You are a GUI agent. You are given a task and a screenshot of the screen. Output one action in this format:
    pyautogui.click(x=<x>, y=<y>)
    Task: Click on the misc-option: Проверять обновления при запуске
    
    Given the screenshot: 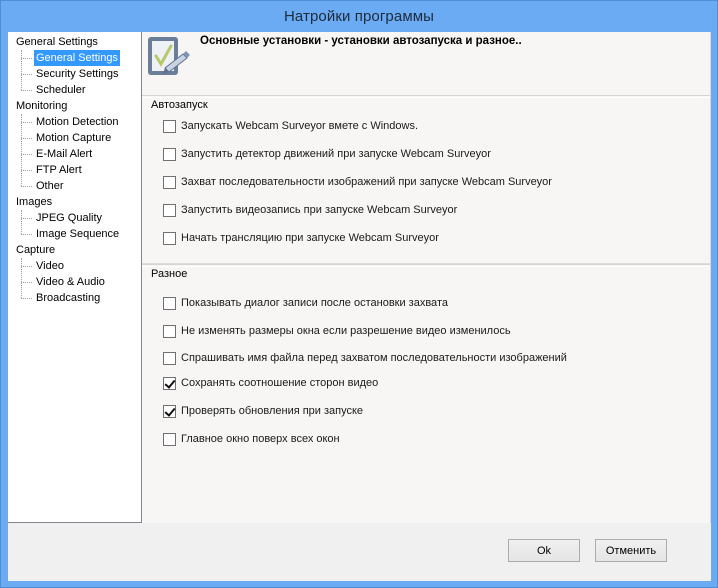 What is the action you would take?
    pyautogui.click(x=263, y=411)
    